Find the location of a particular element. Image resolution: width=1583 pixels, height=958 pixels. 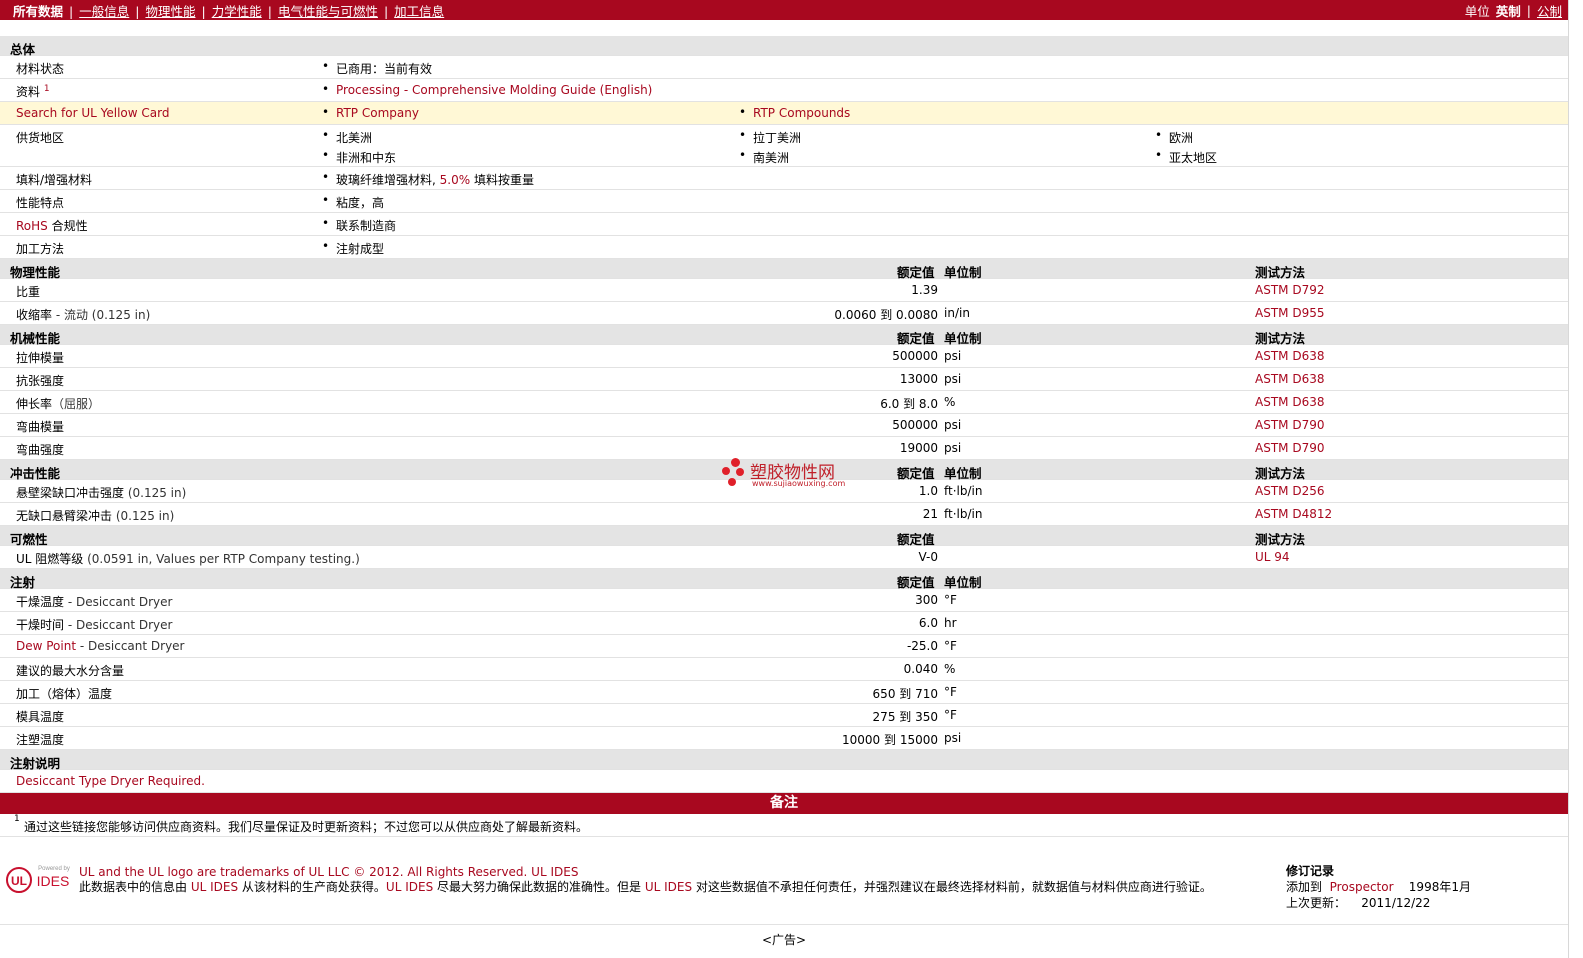

property-name: 干燥时间 - Desiccant Dryer is located at coordinates (94, 625).